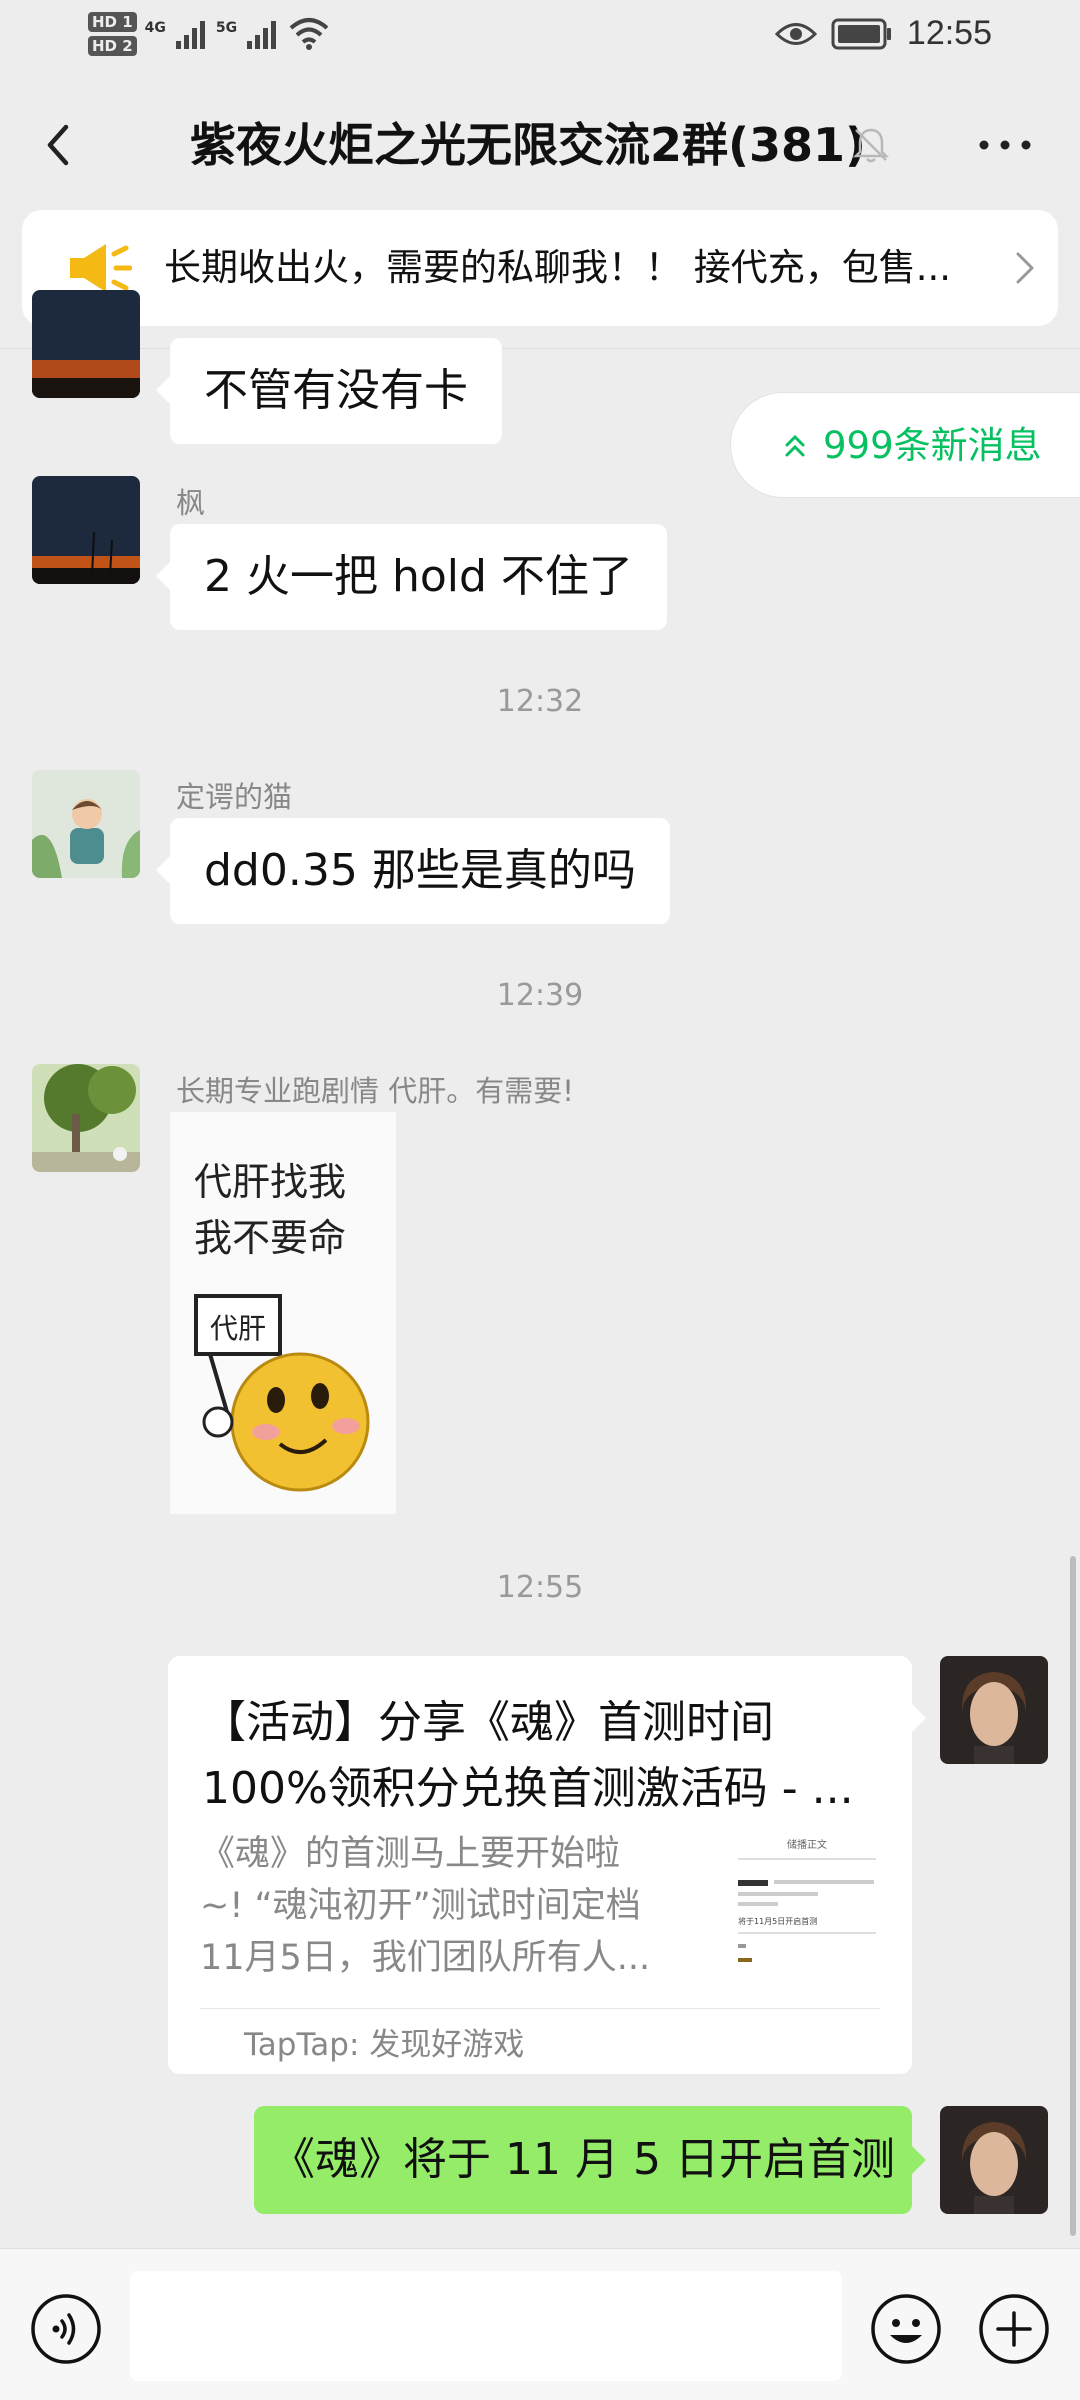 Image resolution: width=1080 pixels, height=2400 pixels. I want to click on more-icon, so click(1005, 145).